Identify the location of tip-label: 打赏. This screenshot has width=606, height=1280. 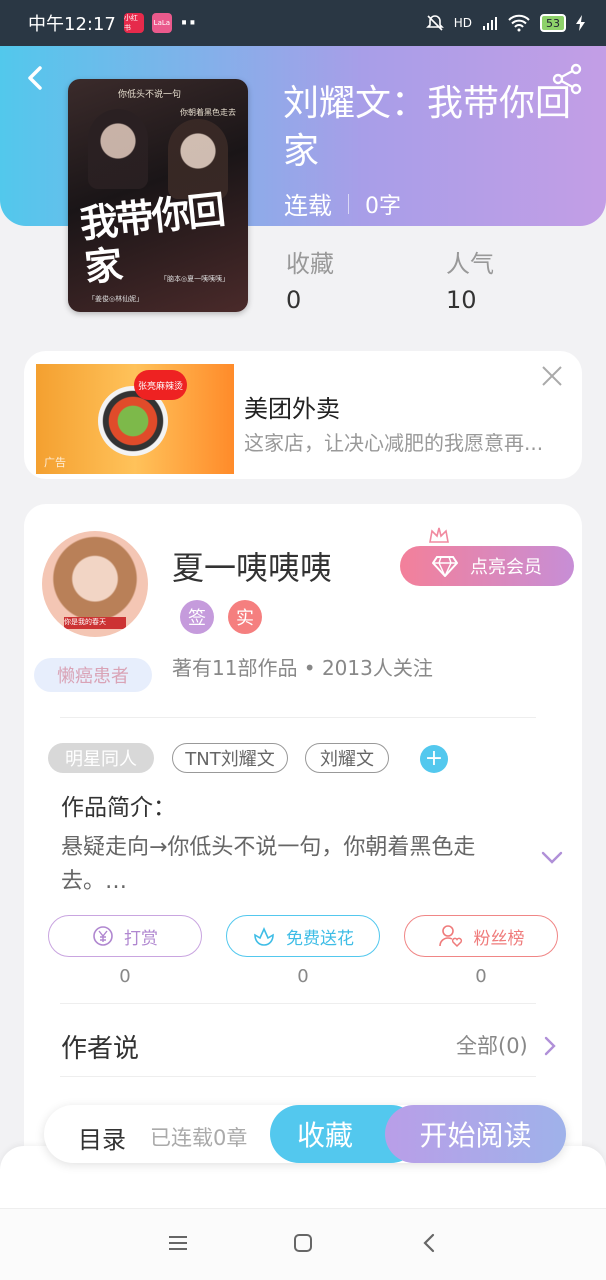
(141, 938).